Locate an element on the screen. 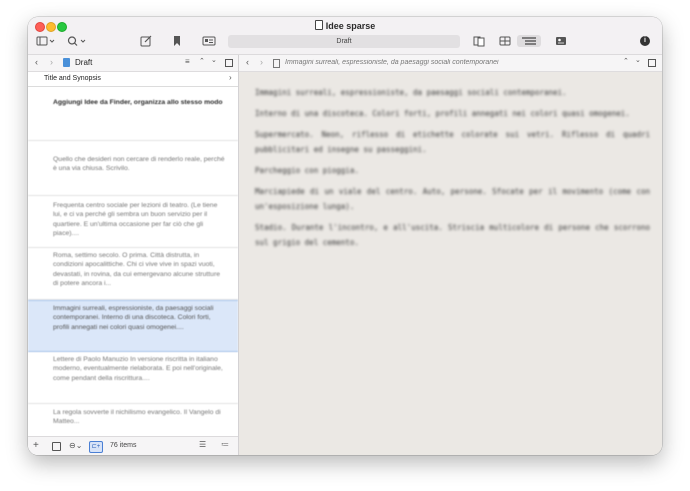  folder-name: Draft is located at coordinates (84, 62).